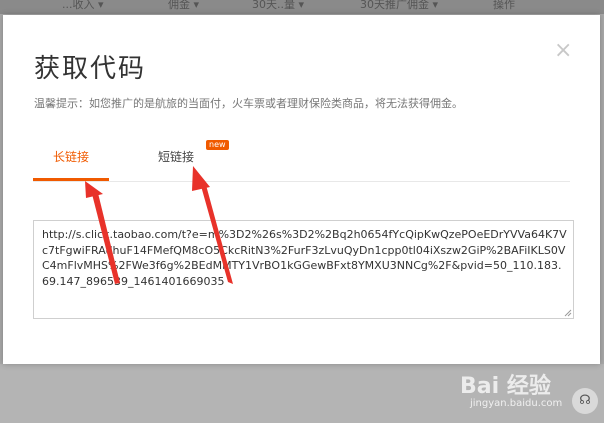 This screenshot has height=423, width=604. I want to click on column-header-commission: 佣金 ▾, so click(184, 5).